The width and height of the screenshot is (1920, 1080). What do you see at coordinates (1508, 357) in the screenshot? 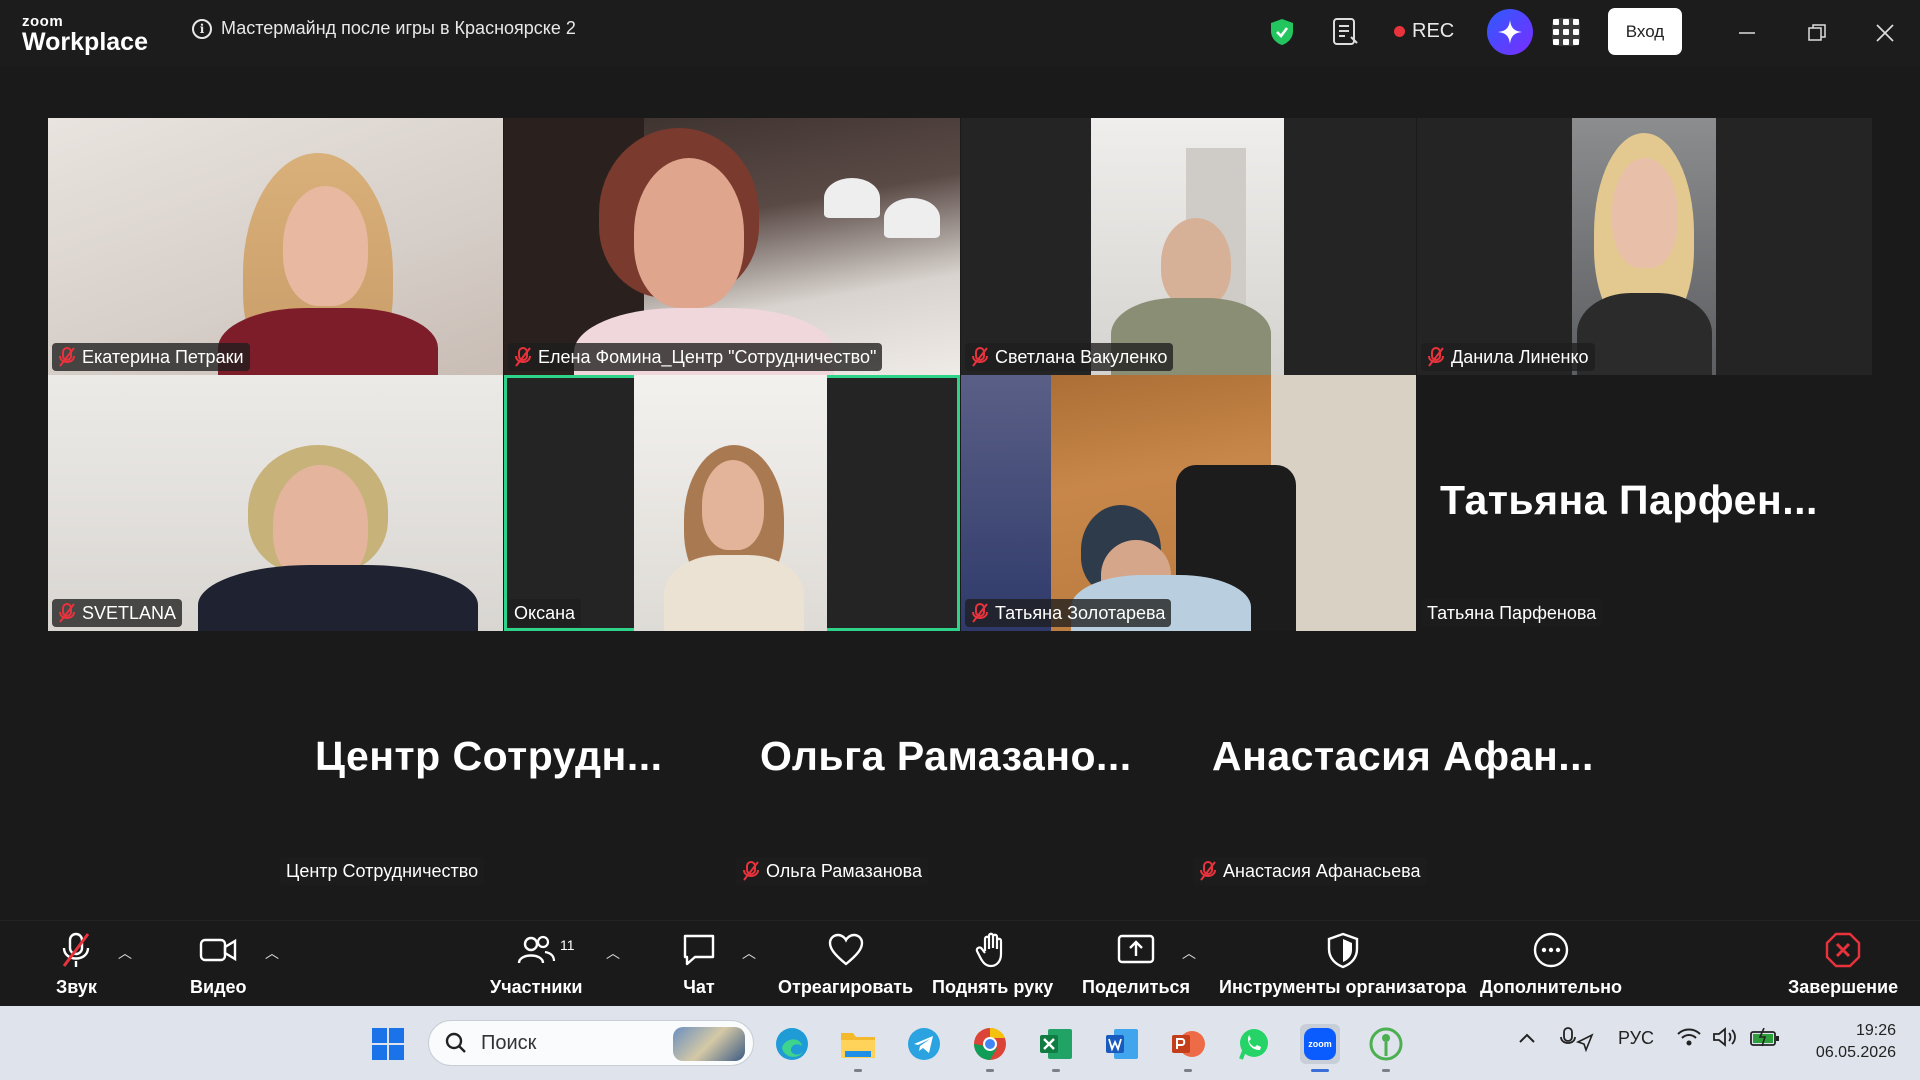
I see `participant-name-label: Данила Линенко` at bounding box center [1508, 357].